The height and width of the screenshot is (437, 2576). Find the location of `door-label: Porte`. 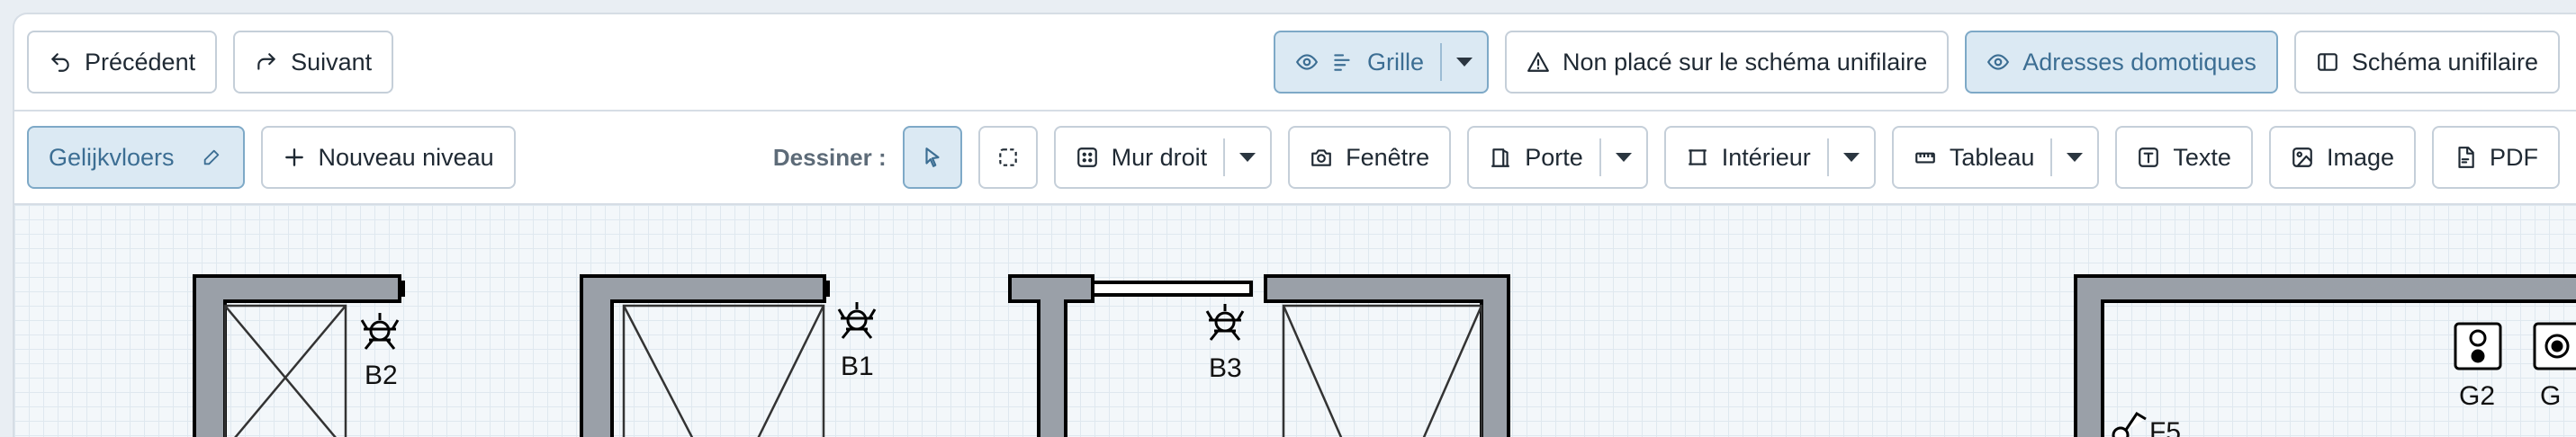

door-label: Porte is located at coordinates (1554, 157).